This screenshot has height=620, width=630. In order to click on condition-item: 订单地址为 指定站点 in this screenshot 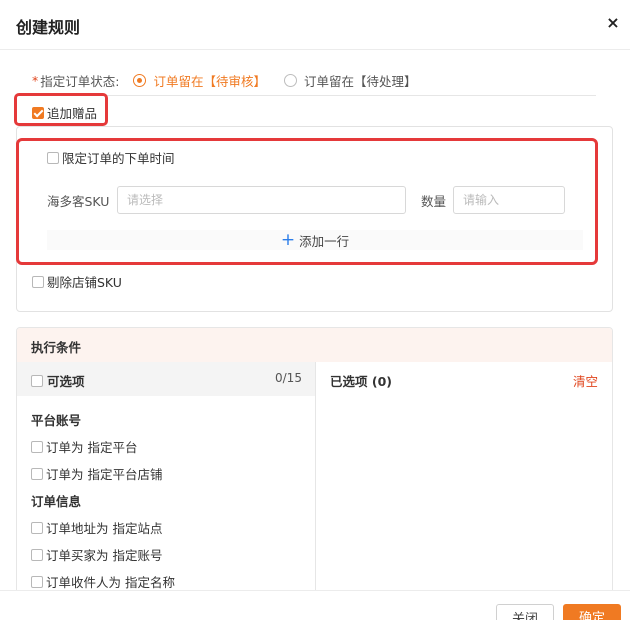, I will do `click(96, 527)`.